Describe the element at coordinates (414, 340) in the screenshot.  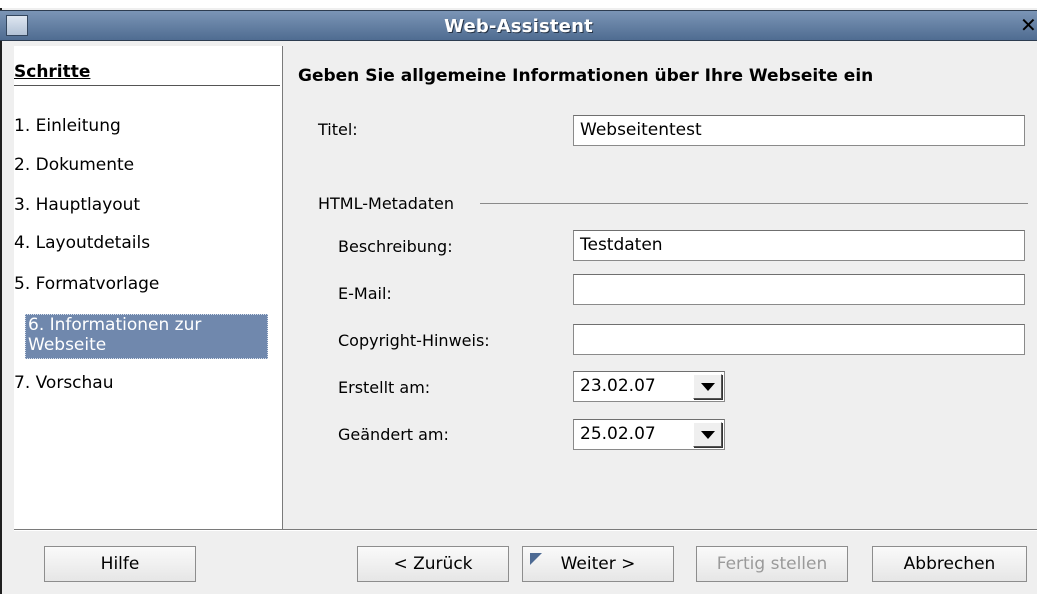
I see `copyright-label: Copyright-Hinweis:` at that location.